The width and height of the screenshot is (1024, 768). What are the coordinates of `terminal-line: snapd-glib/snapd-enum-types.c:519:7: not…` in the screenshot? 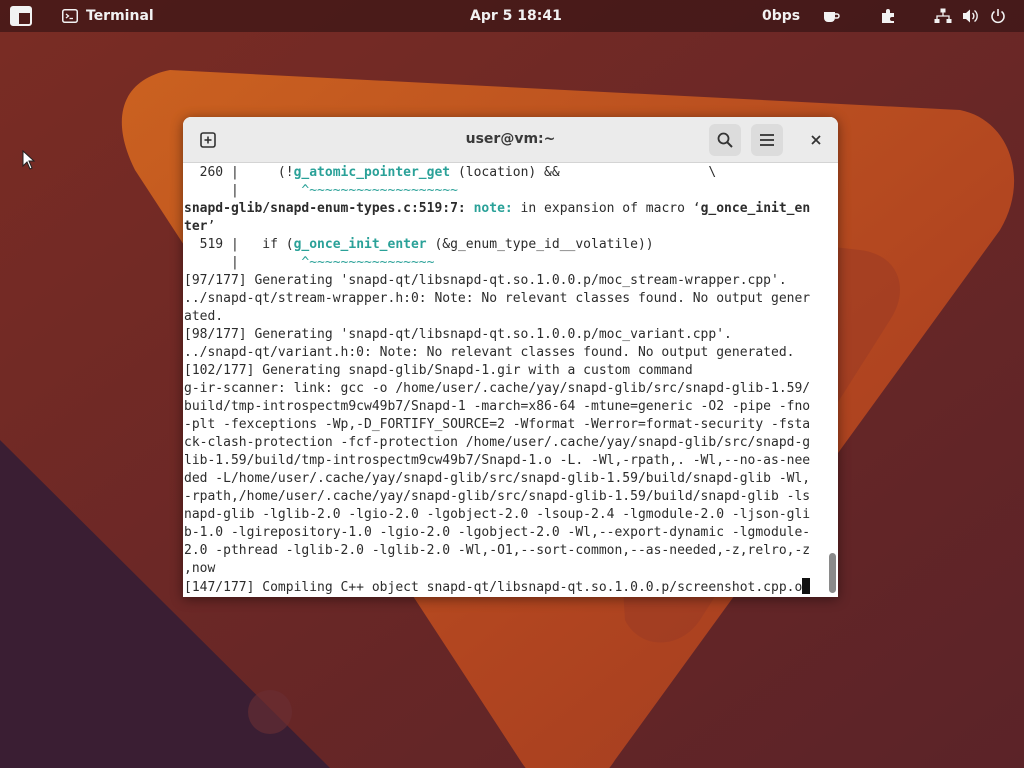 It's located at (497, 209).